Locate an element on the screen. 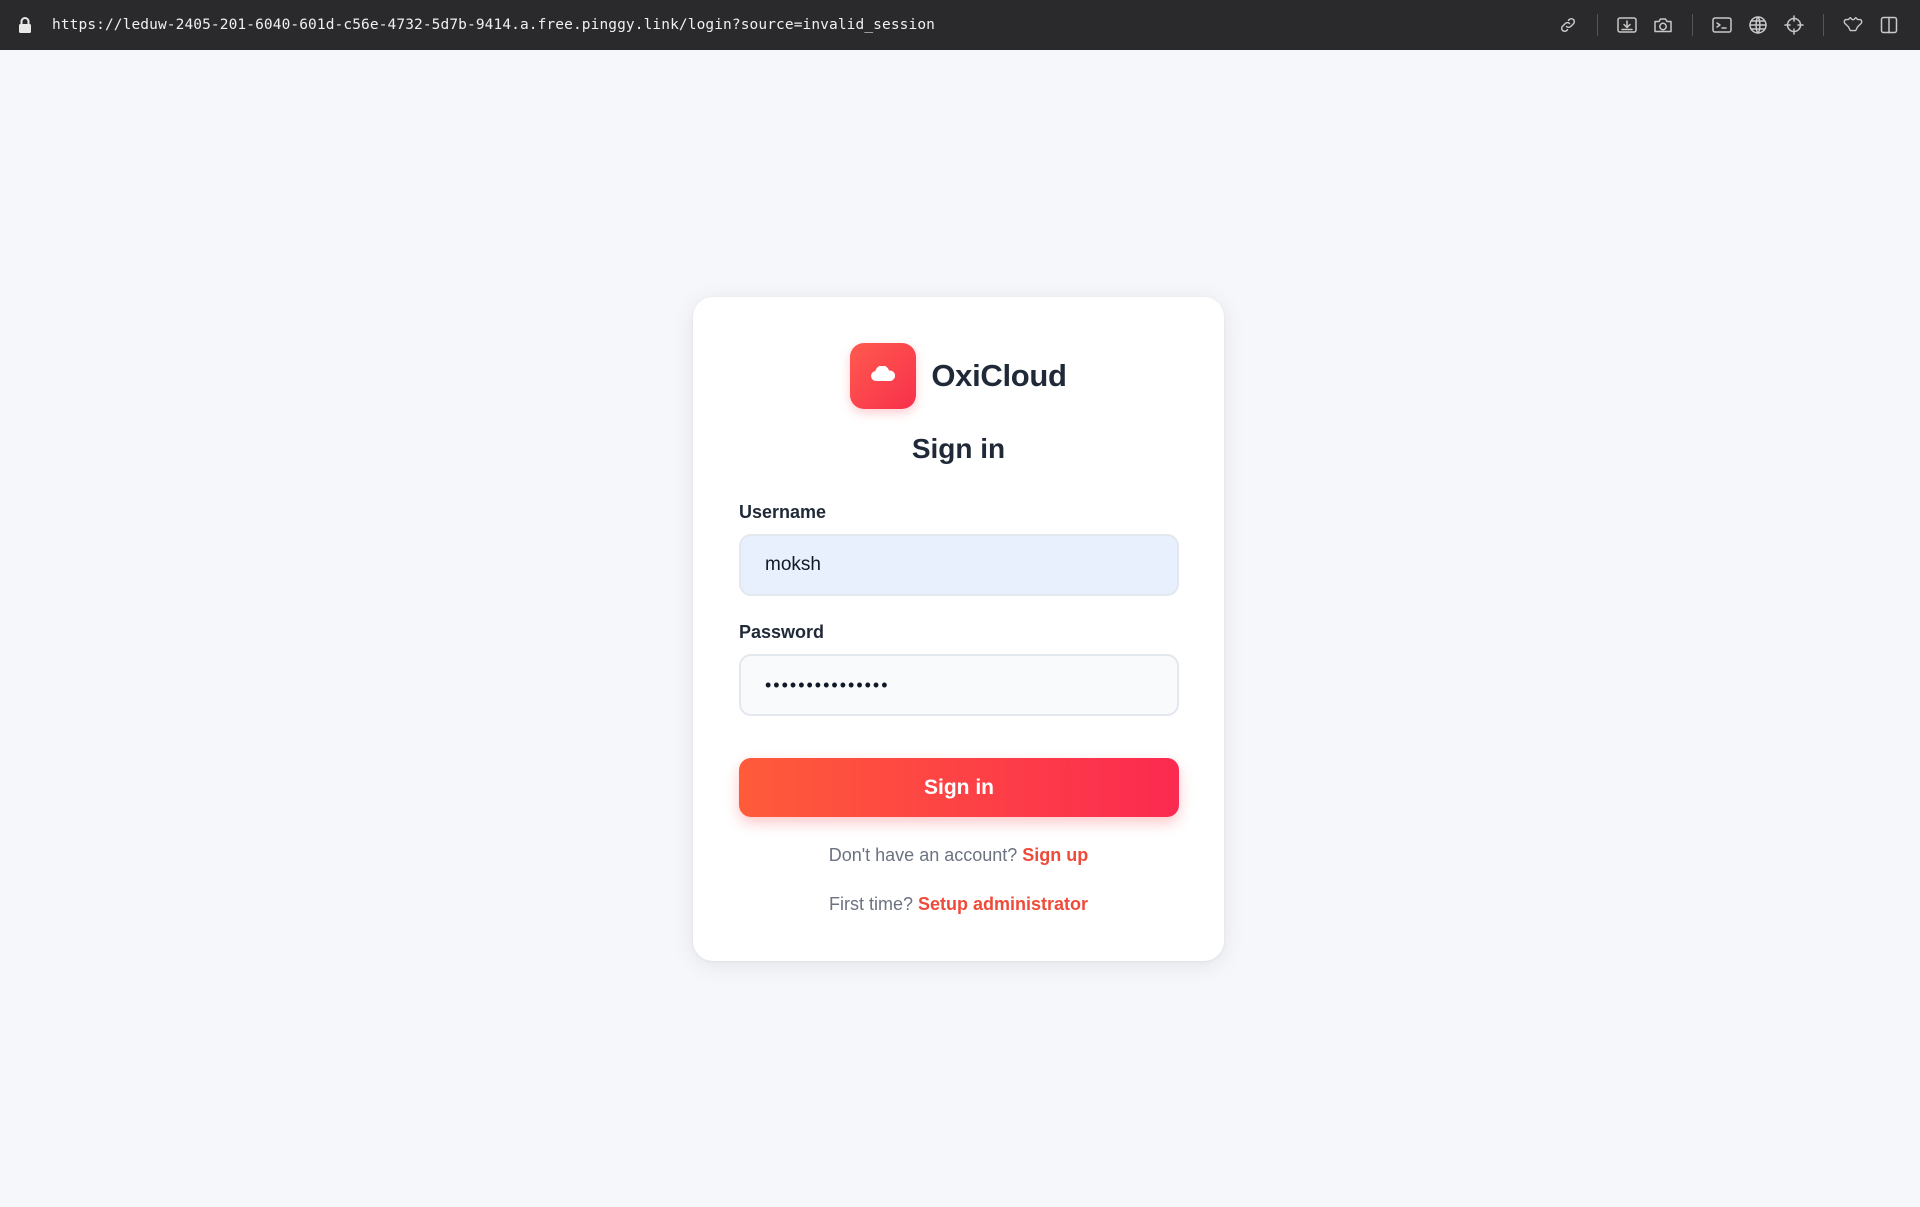 The height and width of the screenshot is (1207, 1920). link-icon is located at coordinates (1568, 25).